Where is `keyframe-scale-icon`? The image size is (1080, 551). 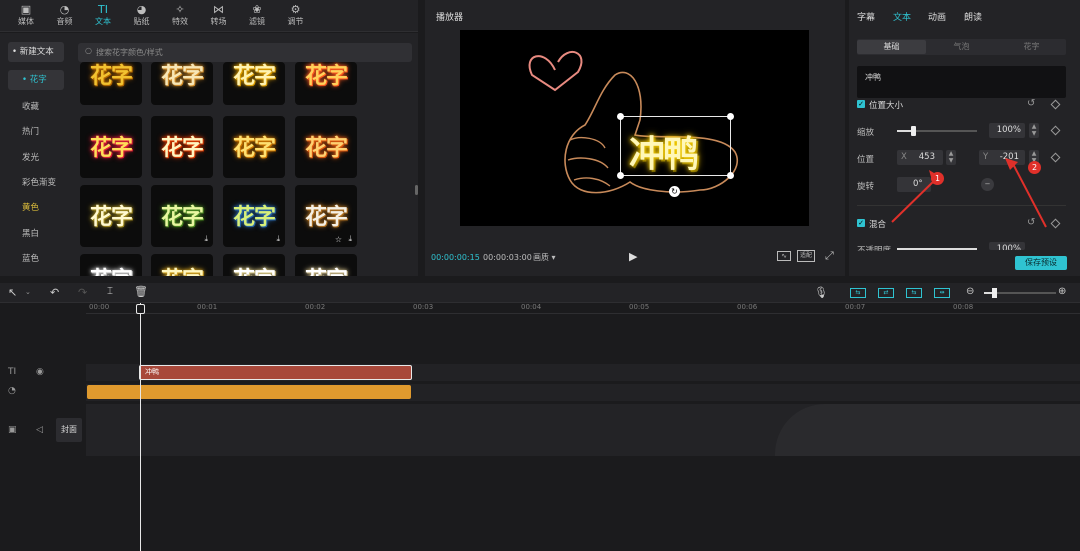
keyframe-scale-icon is located at coordinates (1055, 130).